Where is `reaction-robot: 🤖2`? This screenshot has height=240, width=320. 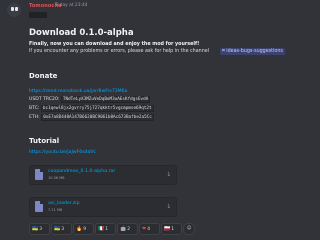
reaction-robot: 🤖2 is located at coordinates (127, 229).